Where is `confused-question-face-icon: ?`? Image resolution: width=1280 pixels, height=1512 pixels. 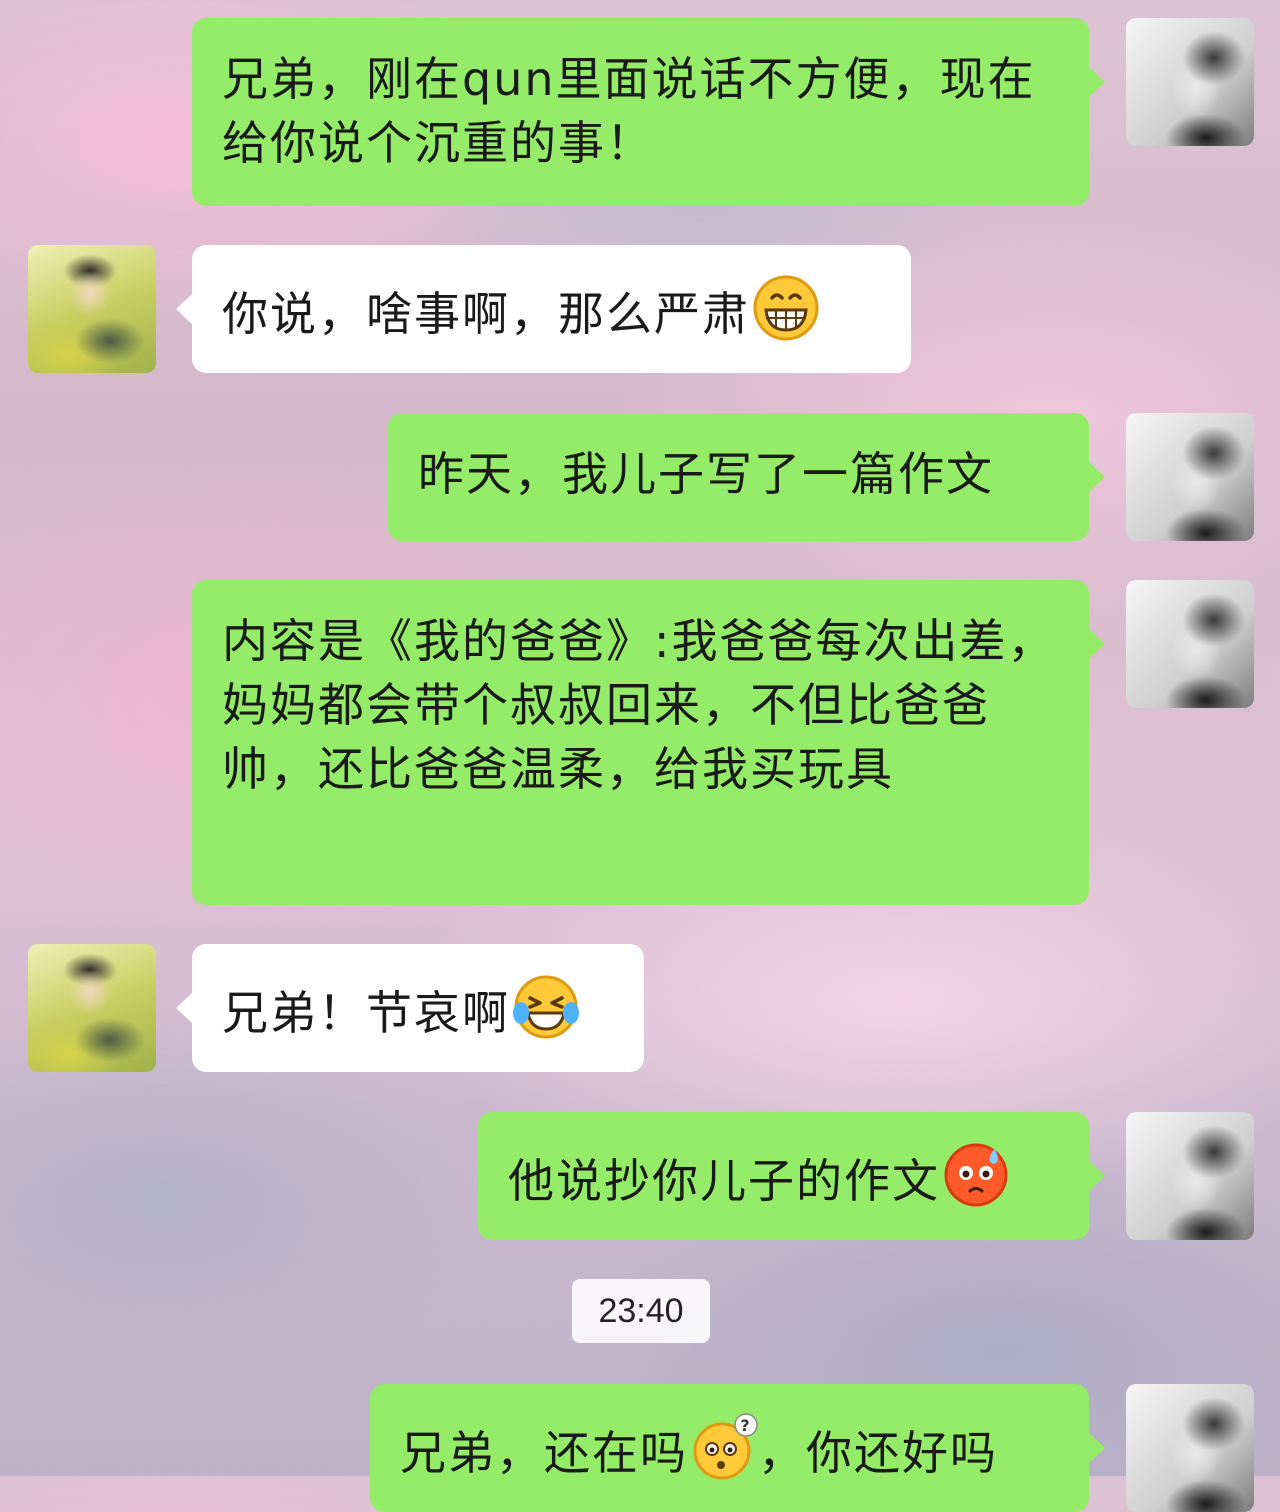 confused-question-face-icon: ? is located at coordinates (724, 1455).